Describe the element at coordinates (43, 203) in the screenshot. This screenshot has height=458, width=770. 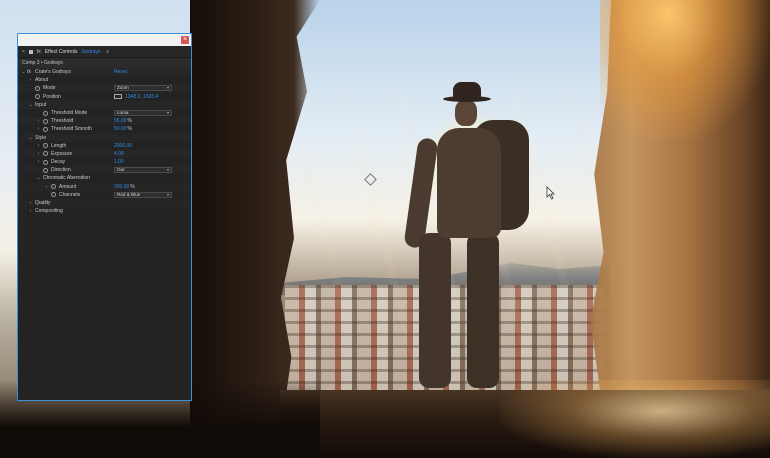
I see `quality-label: Quality` at that location.